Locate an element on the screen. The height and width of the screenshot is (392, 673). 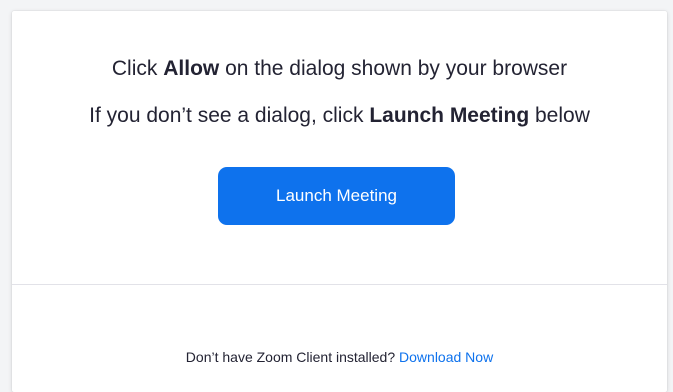
section-divider is located at coordinates (339, 284).